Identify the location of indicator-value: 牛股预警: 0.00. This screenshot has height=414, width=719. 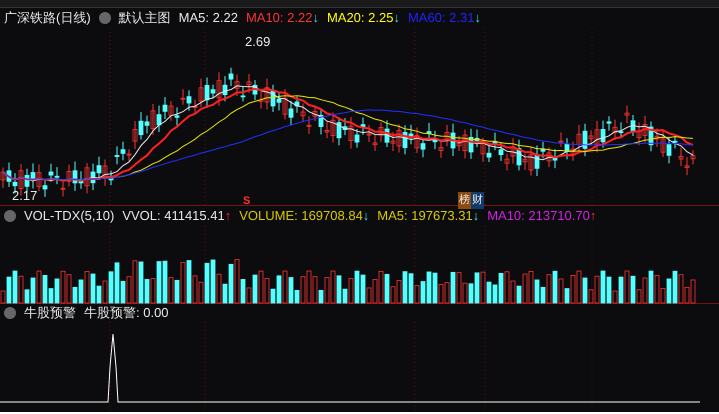
(126, 313).